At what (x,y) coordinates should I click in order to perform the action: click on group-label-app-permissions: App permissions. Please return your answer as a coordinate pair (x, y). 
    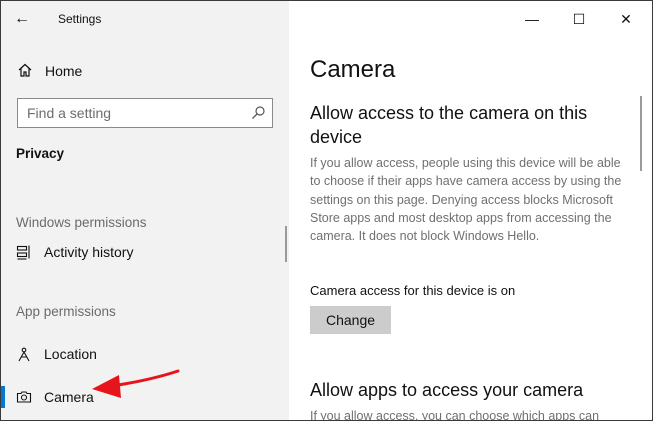
    Looking at the image, I should click on (66, 311).